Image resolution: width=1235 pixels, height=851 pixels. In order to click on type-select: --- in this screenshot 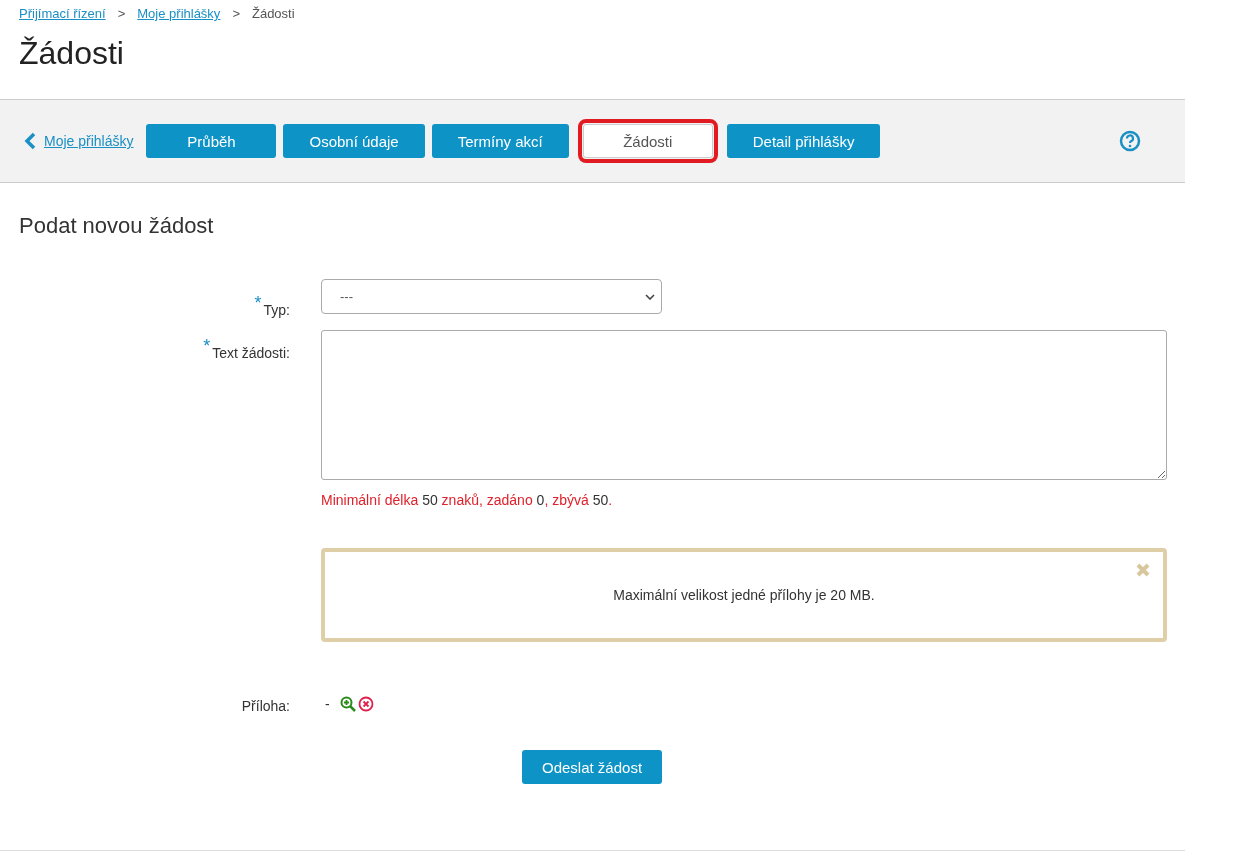, I will do `click(491, 296)`.